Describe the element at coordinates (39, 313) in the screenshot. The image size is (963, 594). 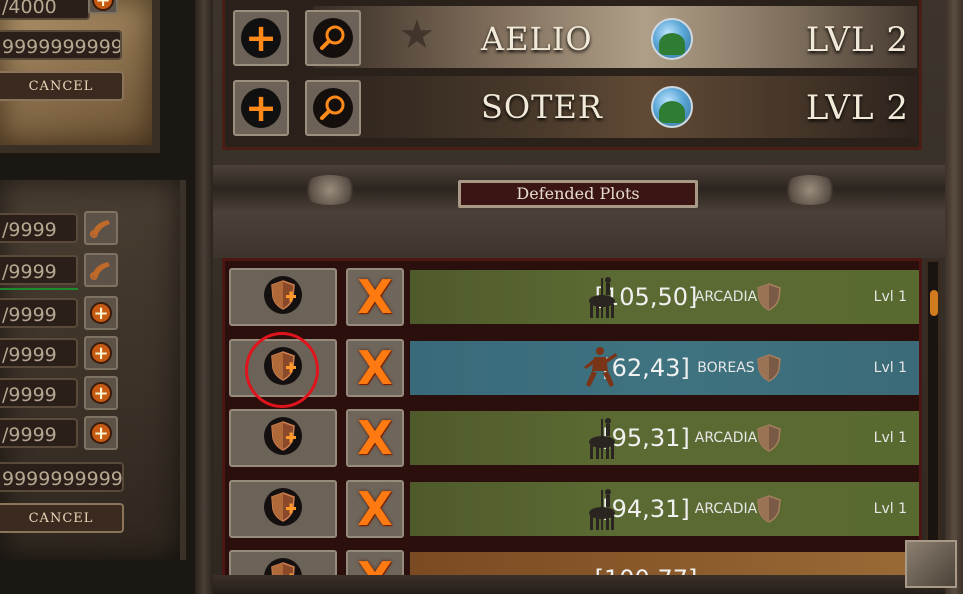
I see `resource-field-3: /9999` at that location.